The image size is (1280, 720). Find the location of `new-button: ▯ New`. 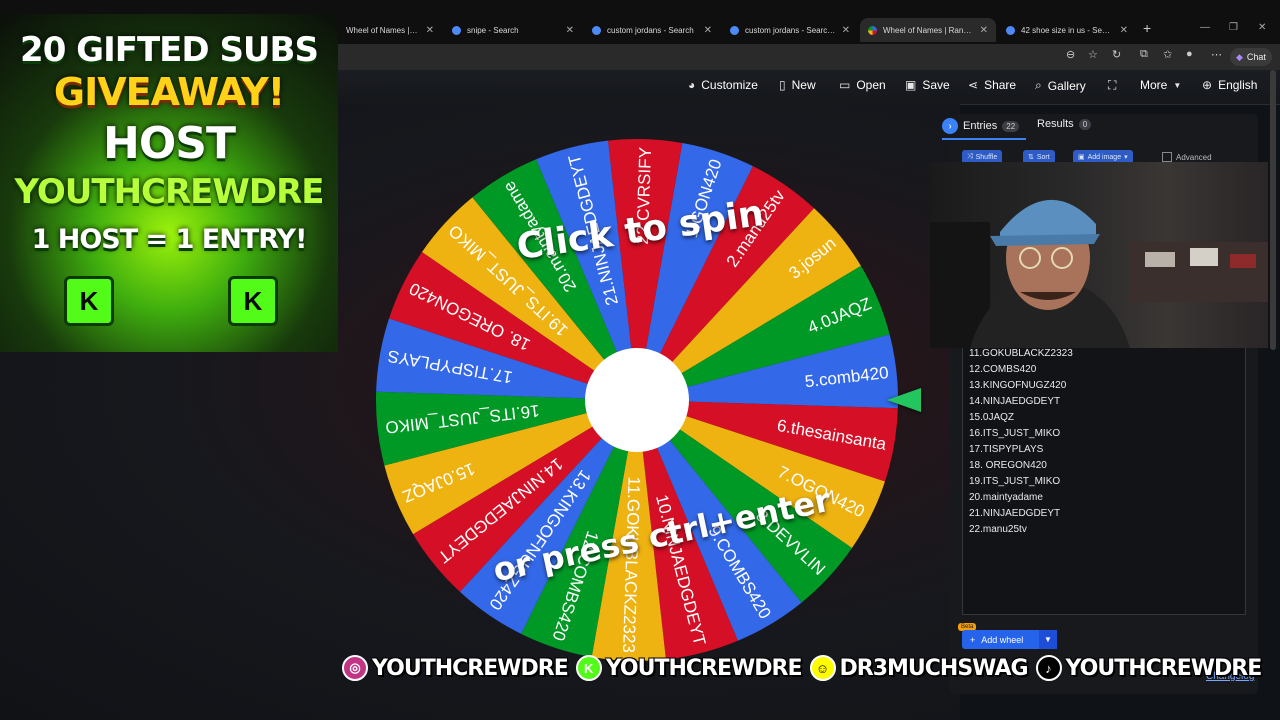

new-button: ▯ New is located at coordinates (797, 85).